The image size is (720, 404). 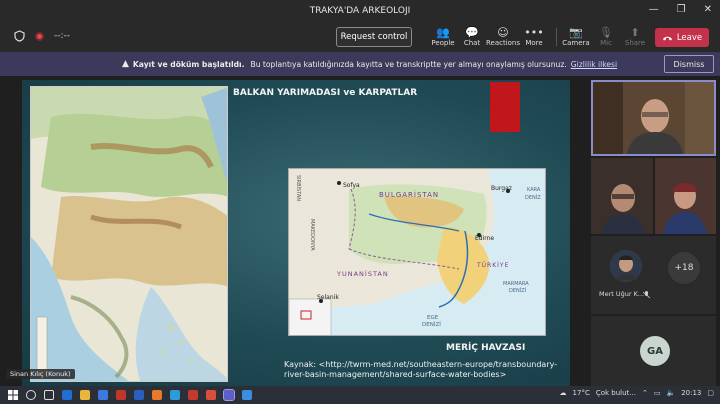 I want to click on map-label-sirbistan: SIRBİSTAN, so click(x=298, y=188).